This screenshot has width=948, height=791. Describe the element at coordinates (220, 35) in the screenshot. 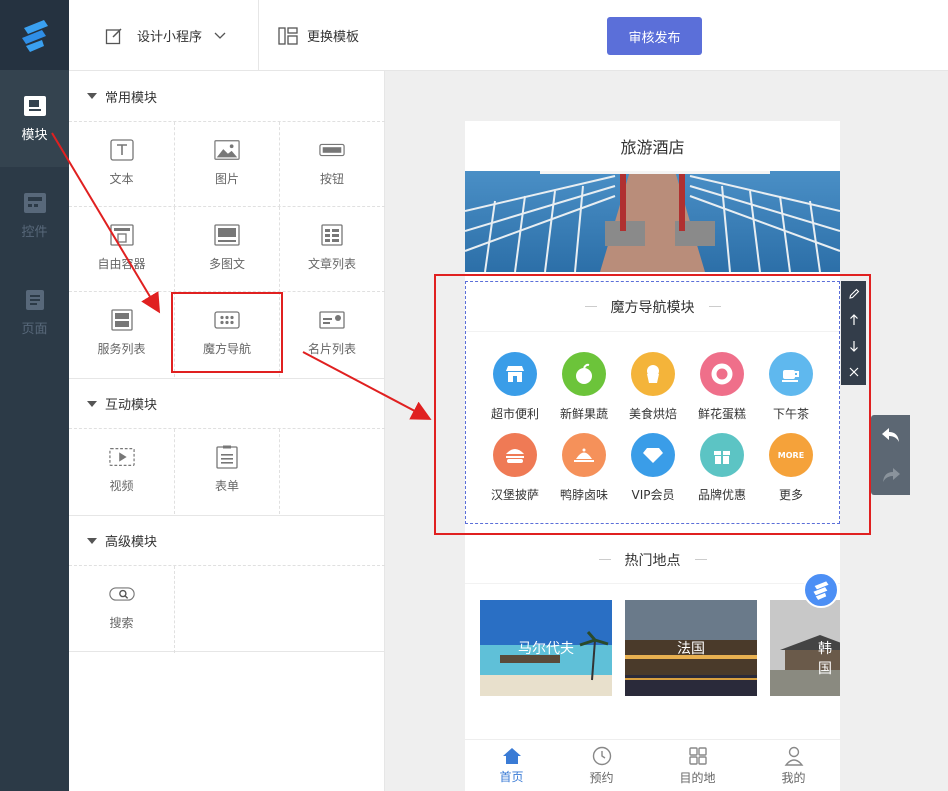

I see `chevron-down-icon` at that location.